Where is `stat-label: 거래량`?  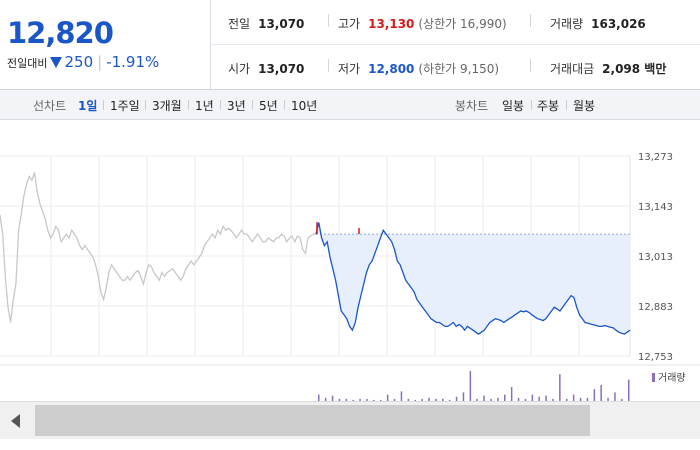 stat-label: 거래량 is located at coordinates (567, 24).